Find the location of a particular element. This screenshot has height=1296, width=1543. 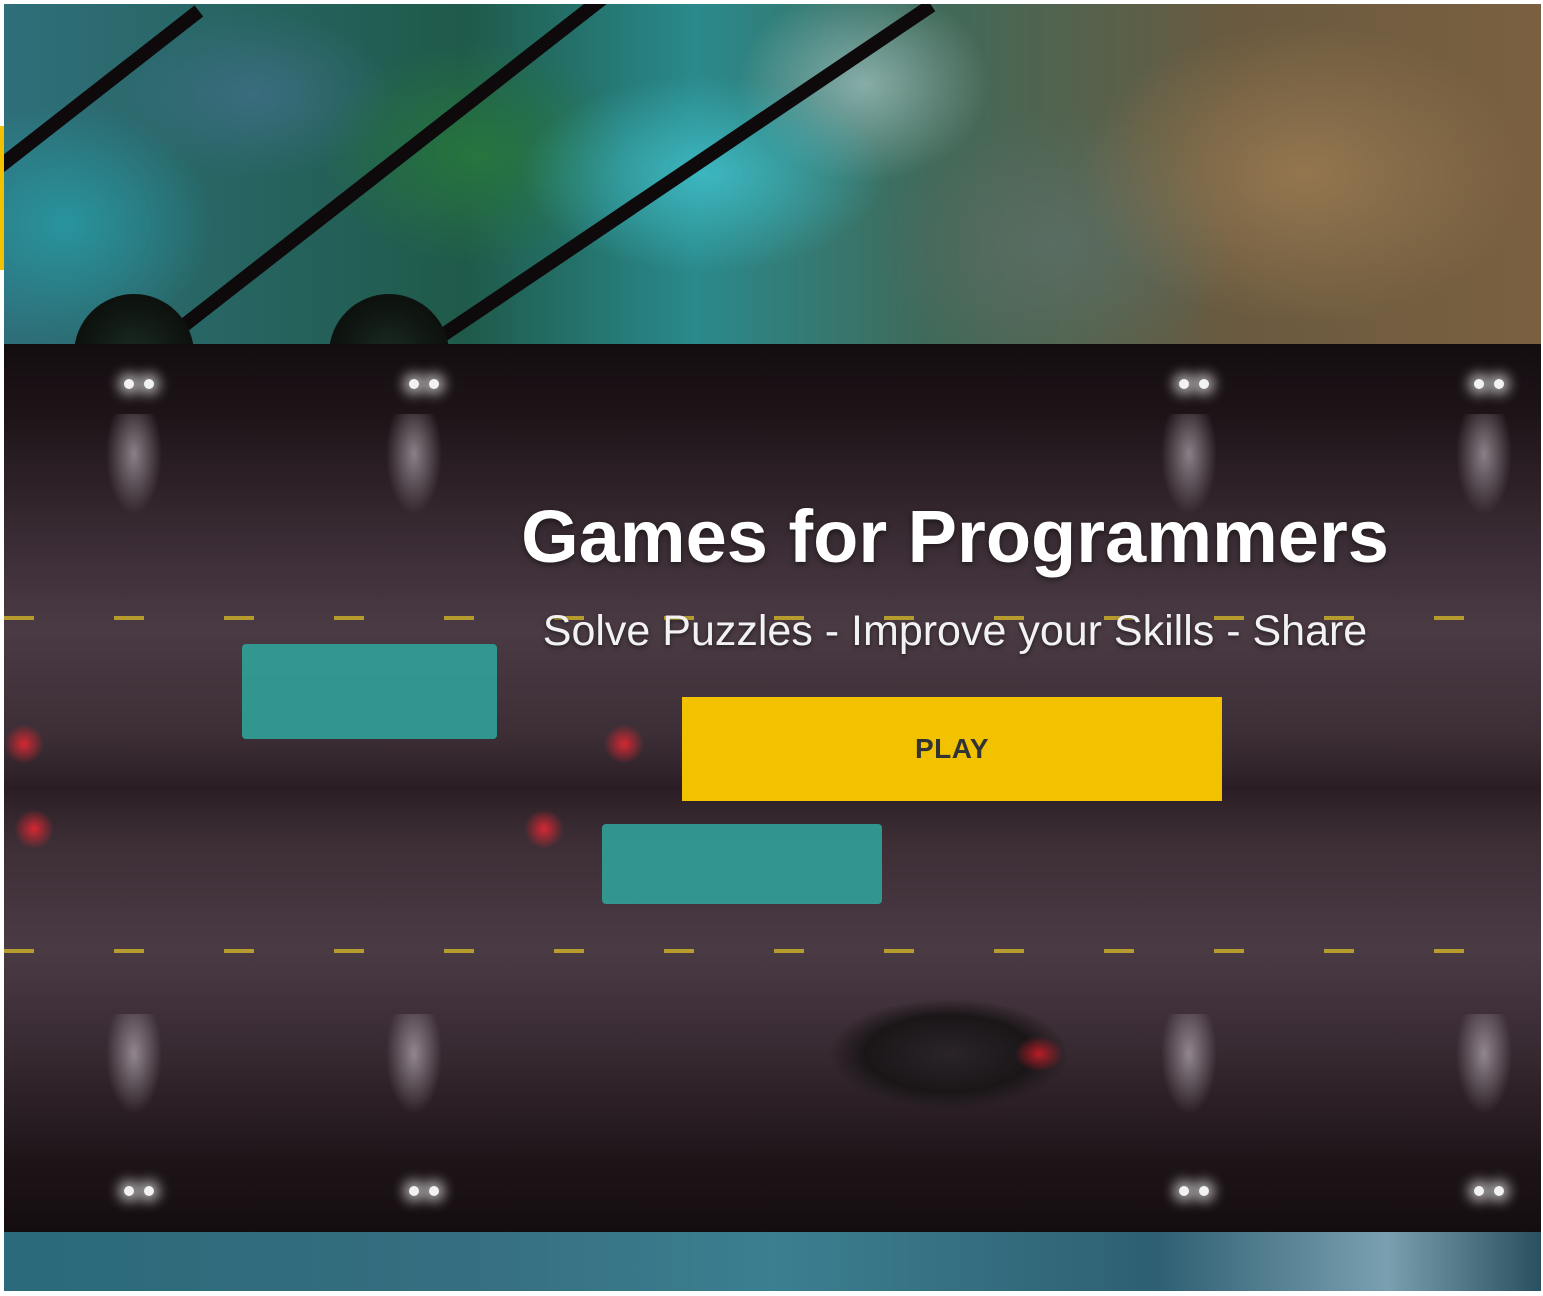

background-aerial-bottom is located at coordinates (772, 1261).